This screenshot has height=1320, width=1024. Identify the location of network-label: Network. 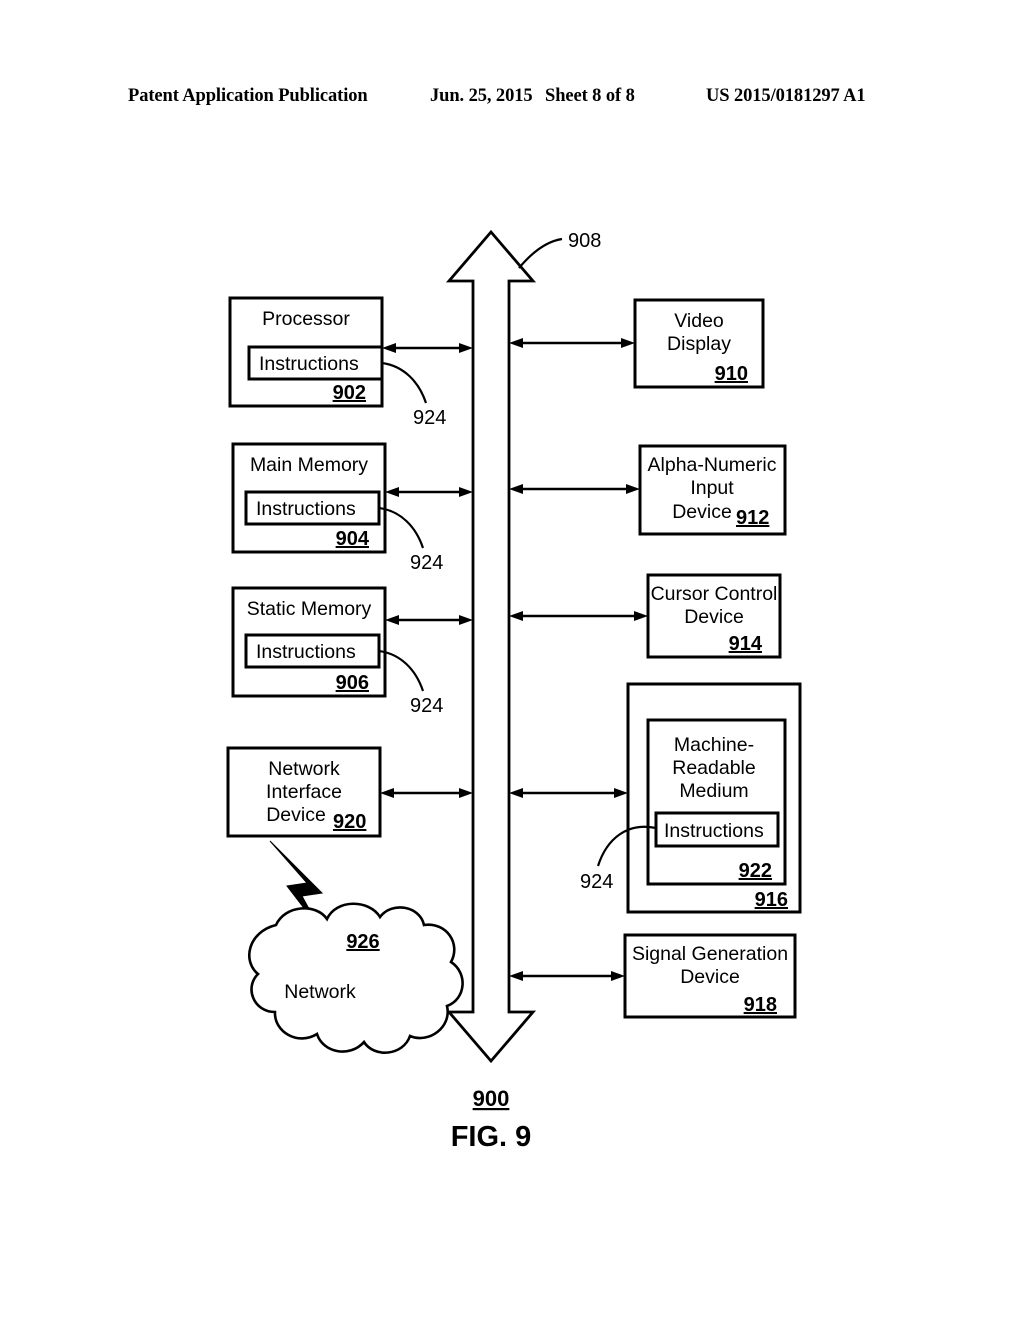
(320, 992).